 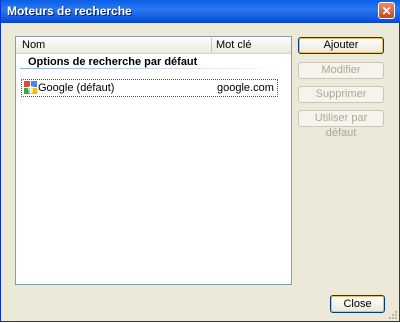 I want to click on add-button: Ajouter, so click(x=341, y=45).